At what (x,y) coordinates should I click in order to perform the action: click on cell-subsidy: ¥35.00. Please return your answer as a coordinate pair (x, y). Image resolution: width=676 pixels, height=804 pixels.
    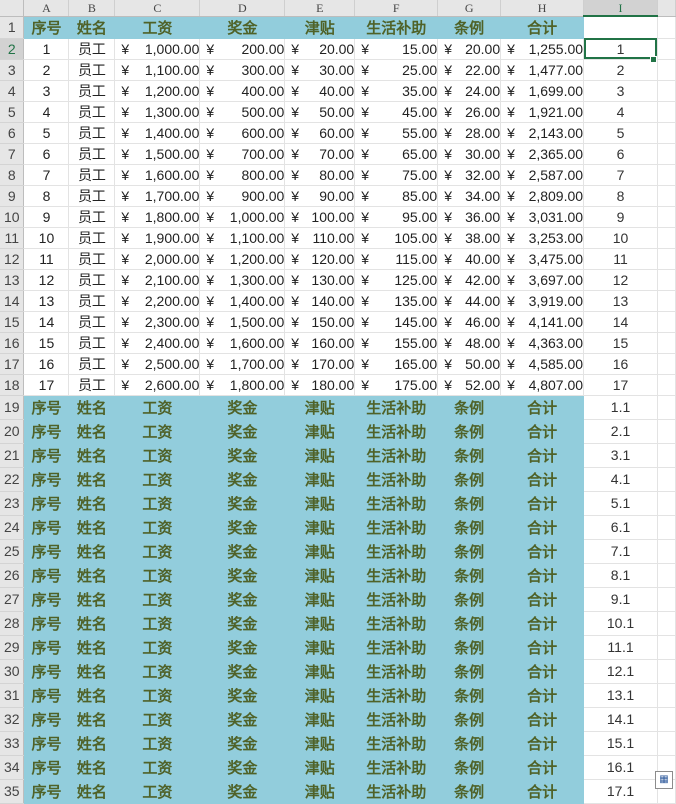
    Looking at the image, I should click on (396, 91).